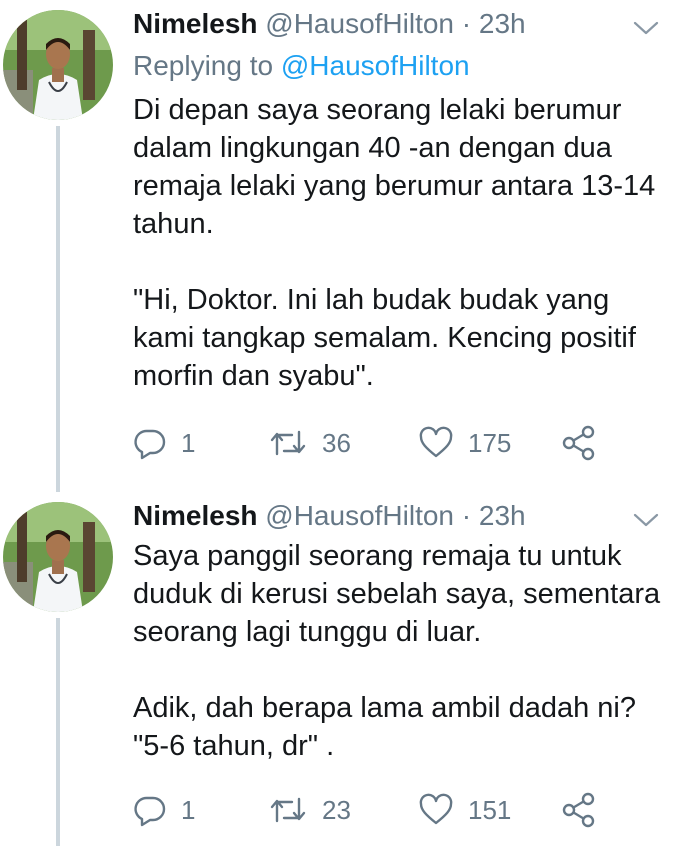 This screenshot has width=679, height=846. Describe the element at coordinates (203, 65) in the screenshot. I see `replying-to-label: Replying to` at that location.